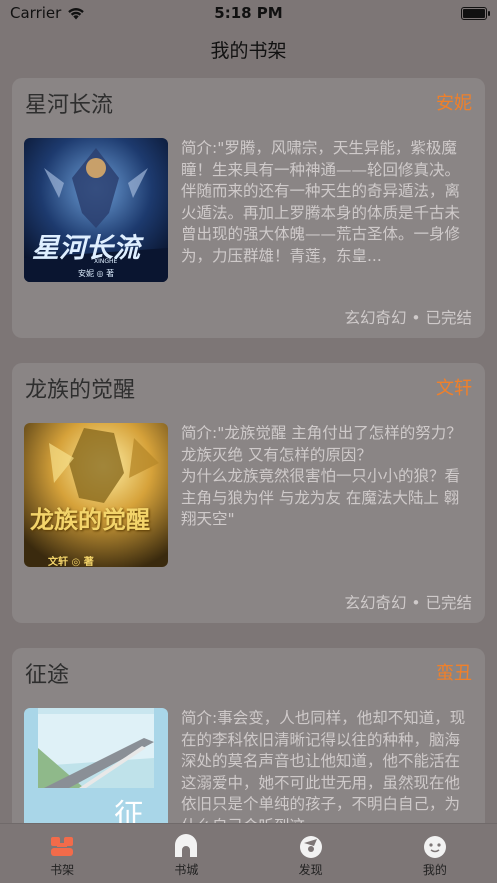 Image resolution: width=497 pixels, height=883 pixels. I want to click on bookstore-icon, so click(186, 845).